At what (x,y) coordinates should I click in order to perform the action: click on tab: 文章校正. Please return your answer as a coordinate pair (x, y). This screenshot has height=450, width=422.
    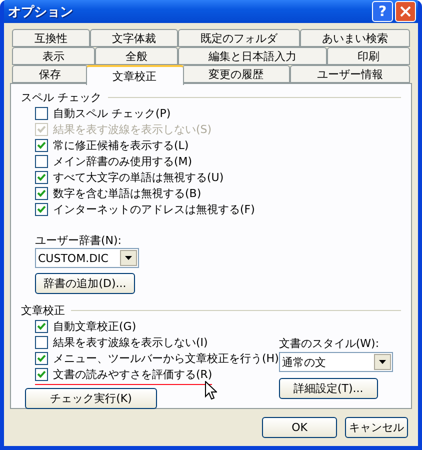
    Looking at the image, I should click on (135, 75).